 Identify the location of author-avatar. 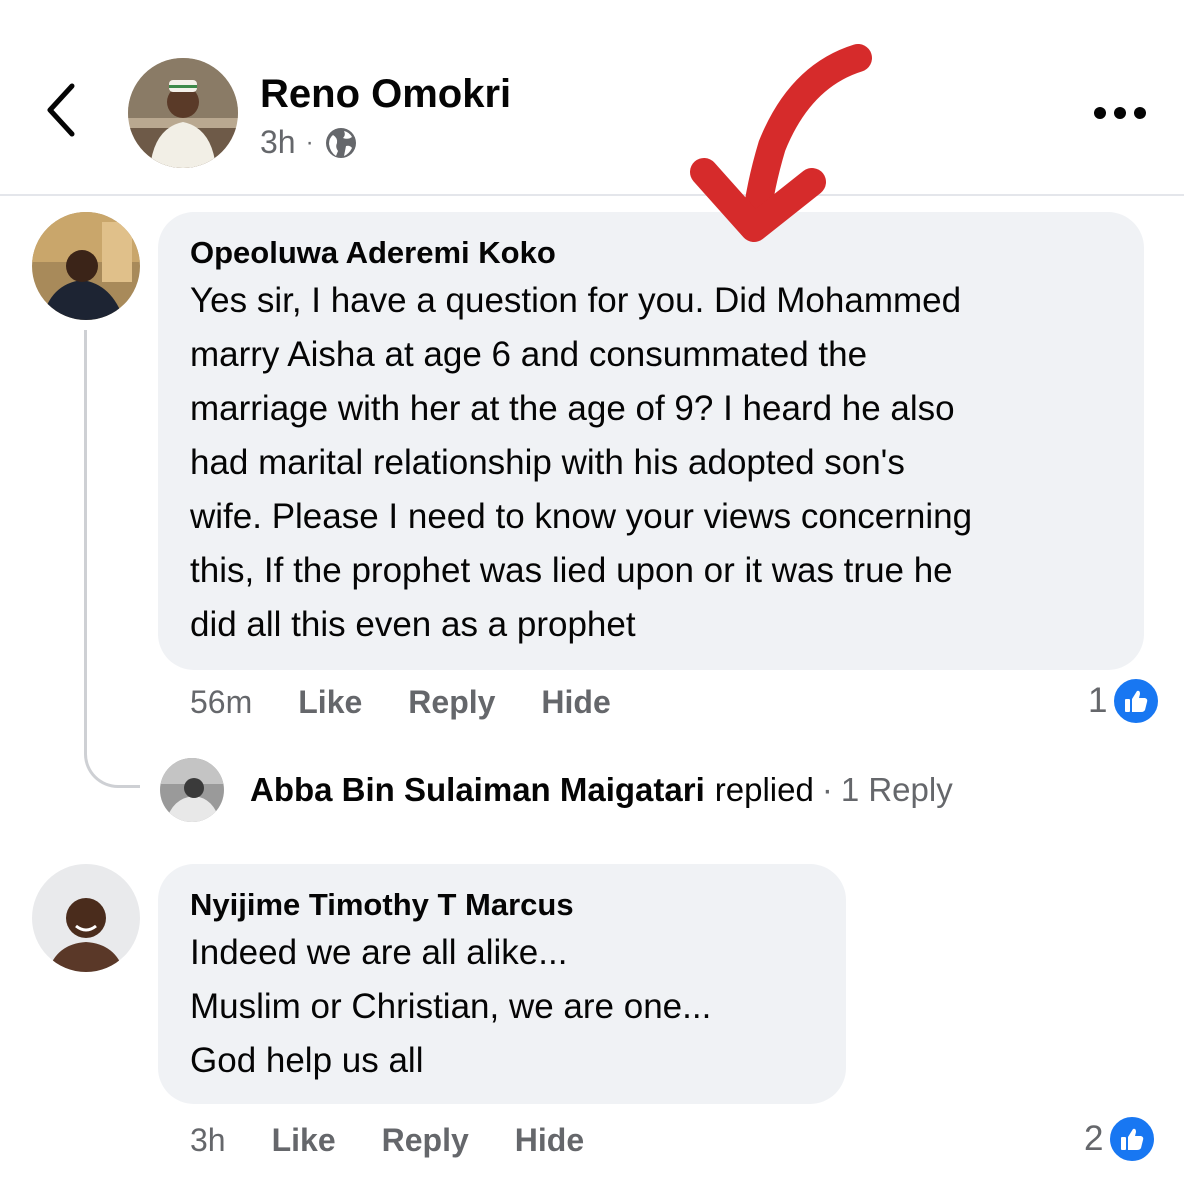
(183, 113).